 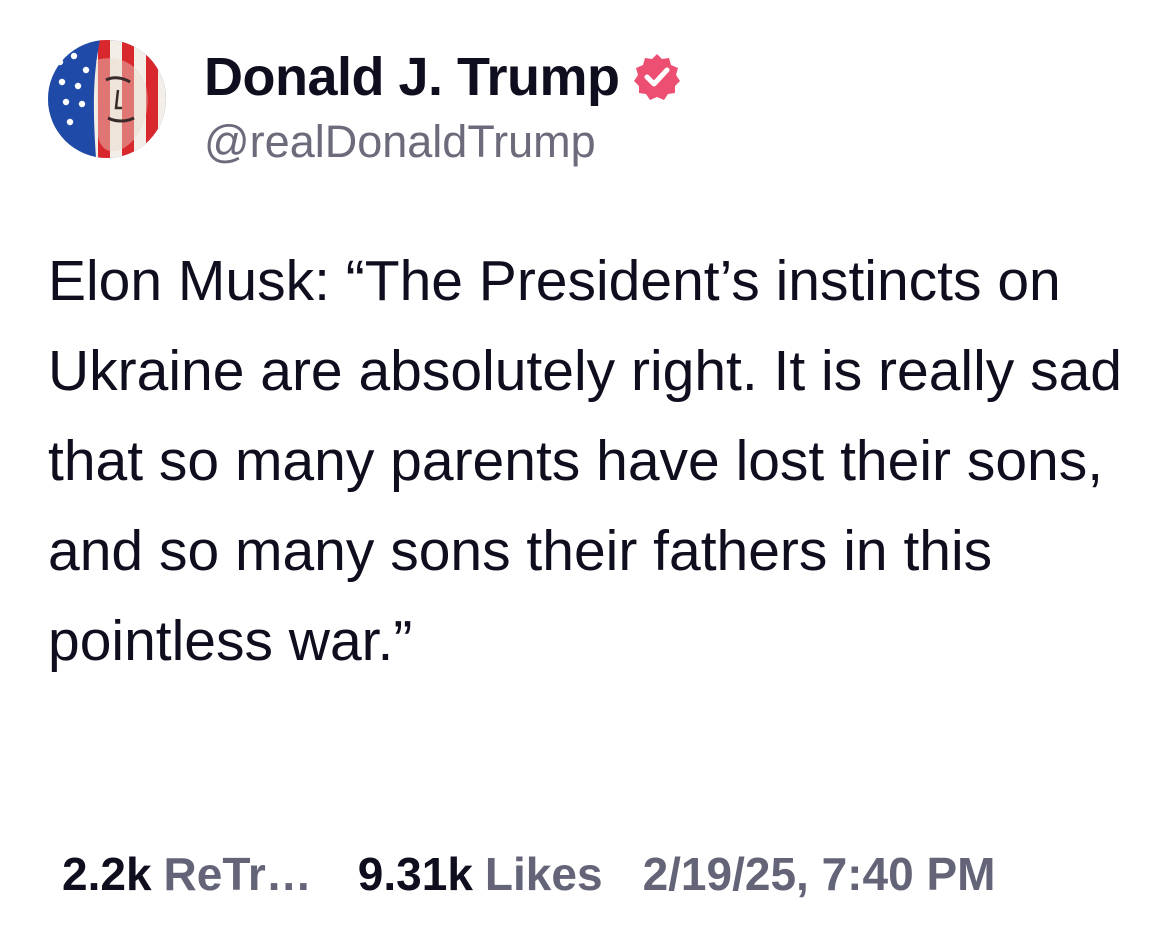 I want to click on author-handle: @realDonaldTrump, so click(x=400, y=142).